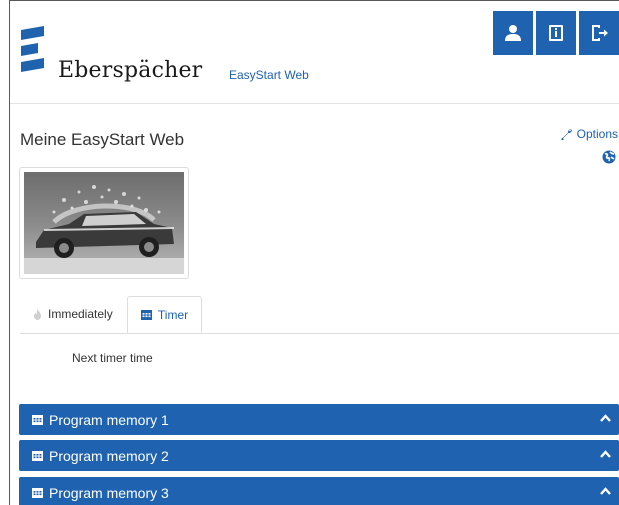  Describe the element at coordinates (269, 75) in the screenshot. I see `app-title: EasyStart Web` at that location.